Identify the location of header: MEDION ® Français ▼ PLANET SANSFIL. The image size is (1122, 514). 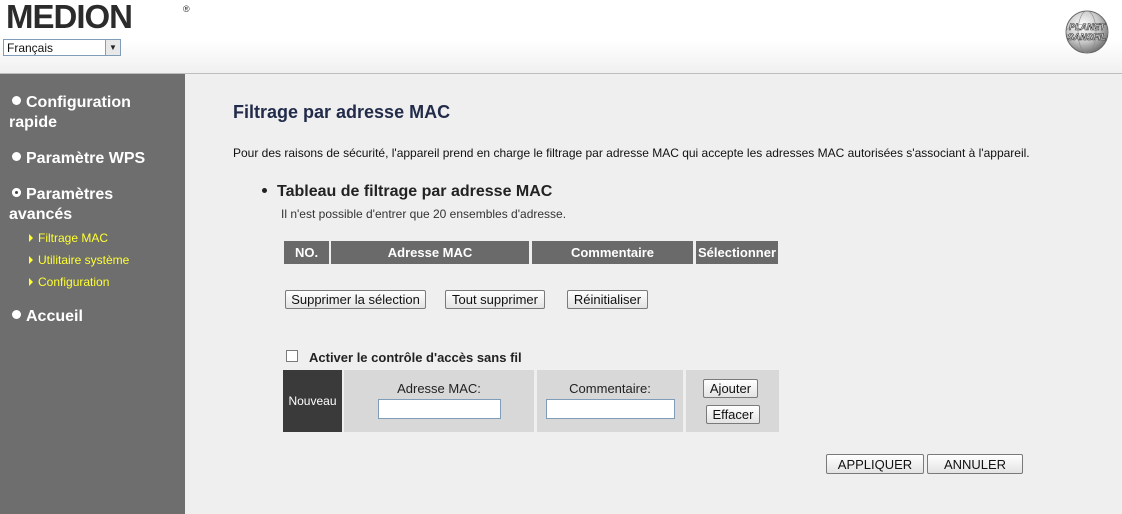
(561, 37).